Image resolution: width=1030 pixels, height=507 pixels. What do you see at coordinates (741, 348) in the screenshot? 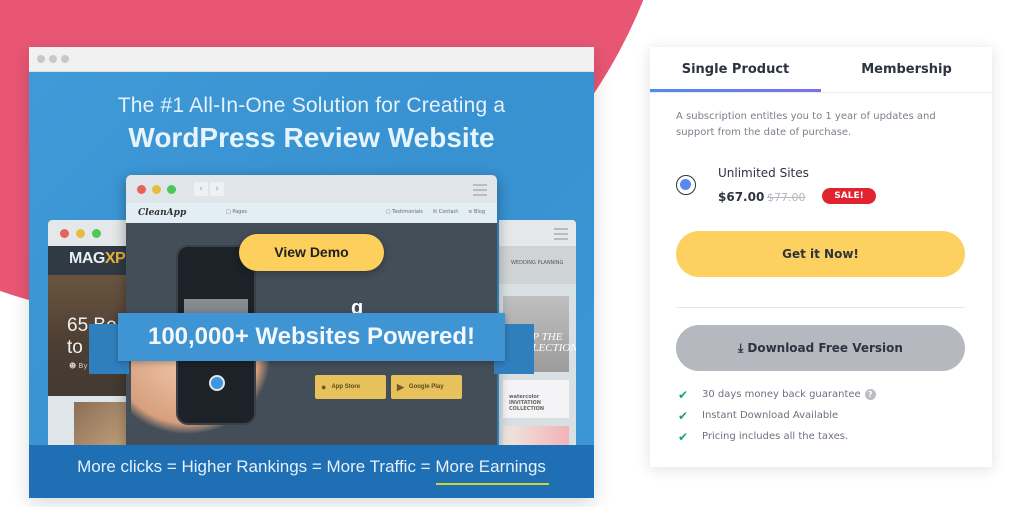
I see `download-icon: ⤓` at bounding box center [741, 348].